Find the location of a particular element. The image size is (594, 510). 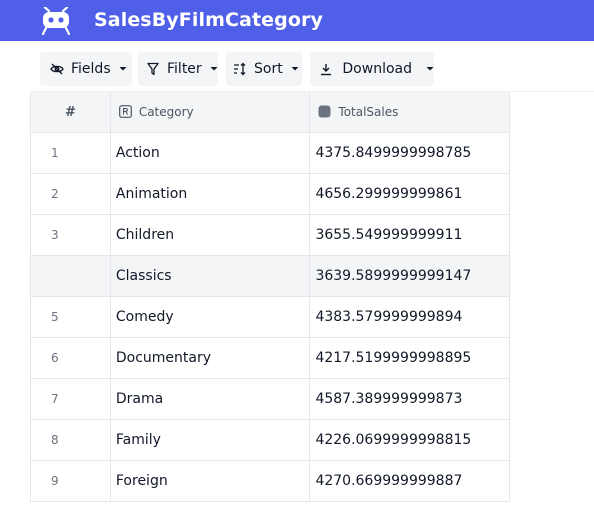

category-cell: Foreign is located at coordinates (211, 481).